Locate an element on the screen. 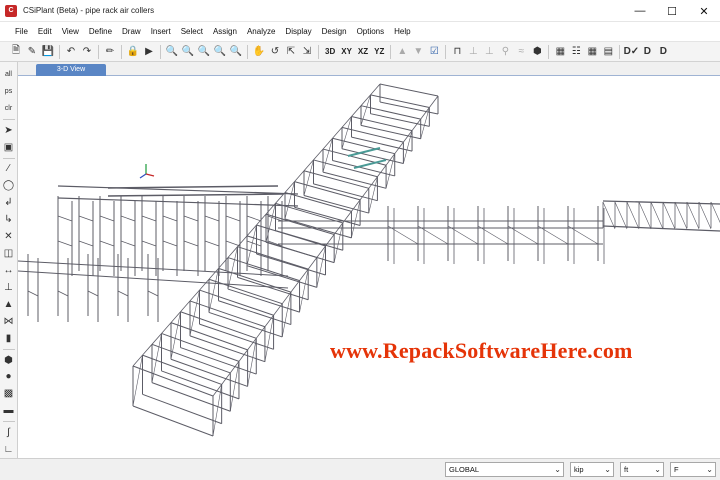 This screenshot has height=480, width=720. move-up-icon: ▲ is located at coordinates (402, 51).